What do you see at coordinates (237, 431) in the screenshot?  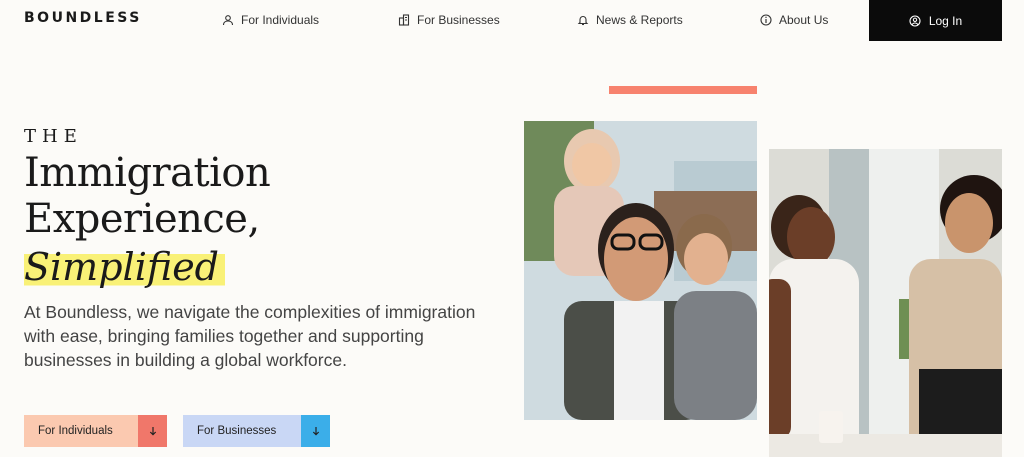 I see `cta-label: For Businesses` at bounding box center [237, 431].